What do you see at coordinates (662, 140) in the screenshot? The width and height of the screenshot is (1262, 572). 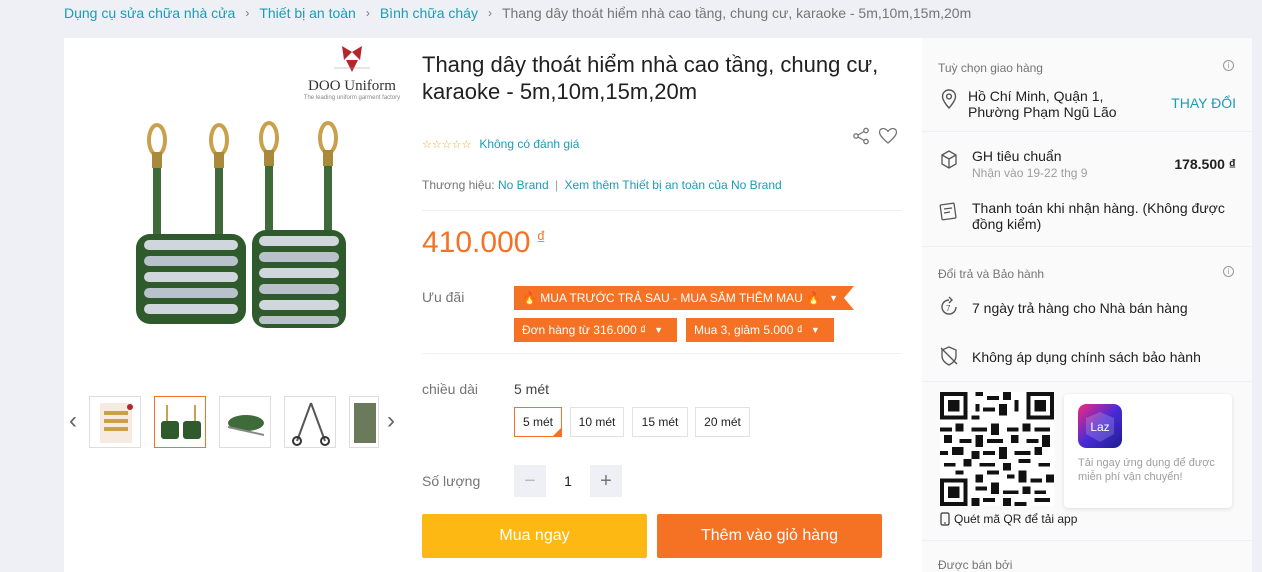 I see `rating-row: ☆☆☆☆☆ Không có đánh giá` at bounding box center [662, 140].